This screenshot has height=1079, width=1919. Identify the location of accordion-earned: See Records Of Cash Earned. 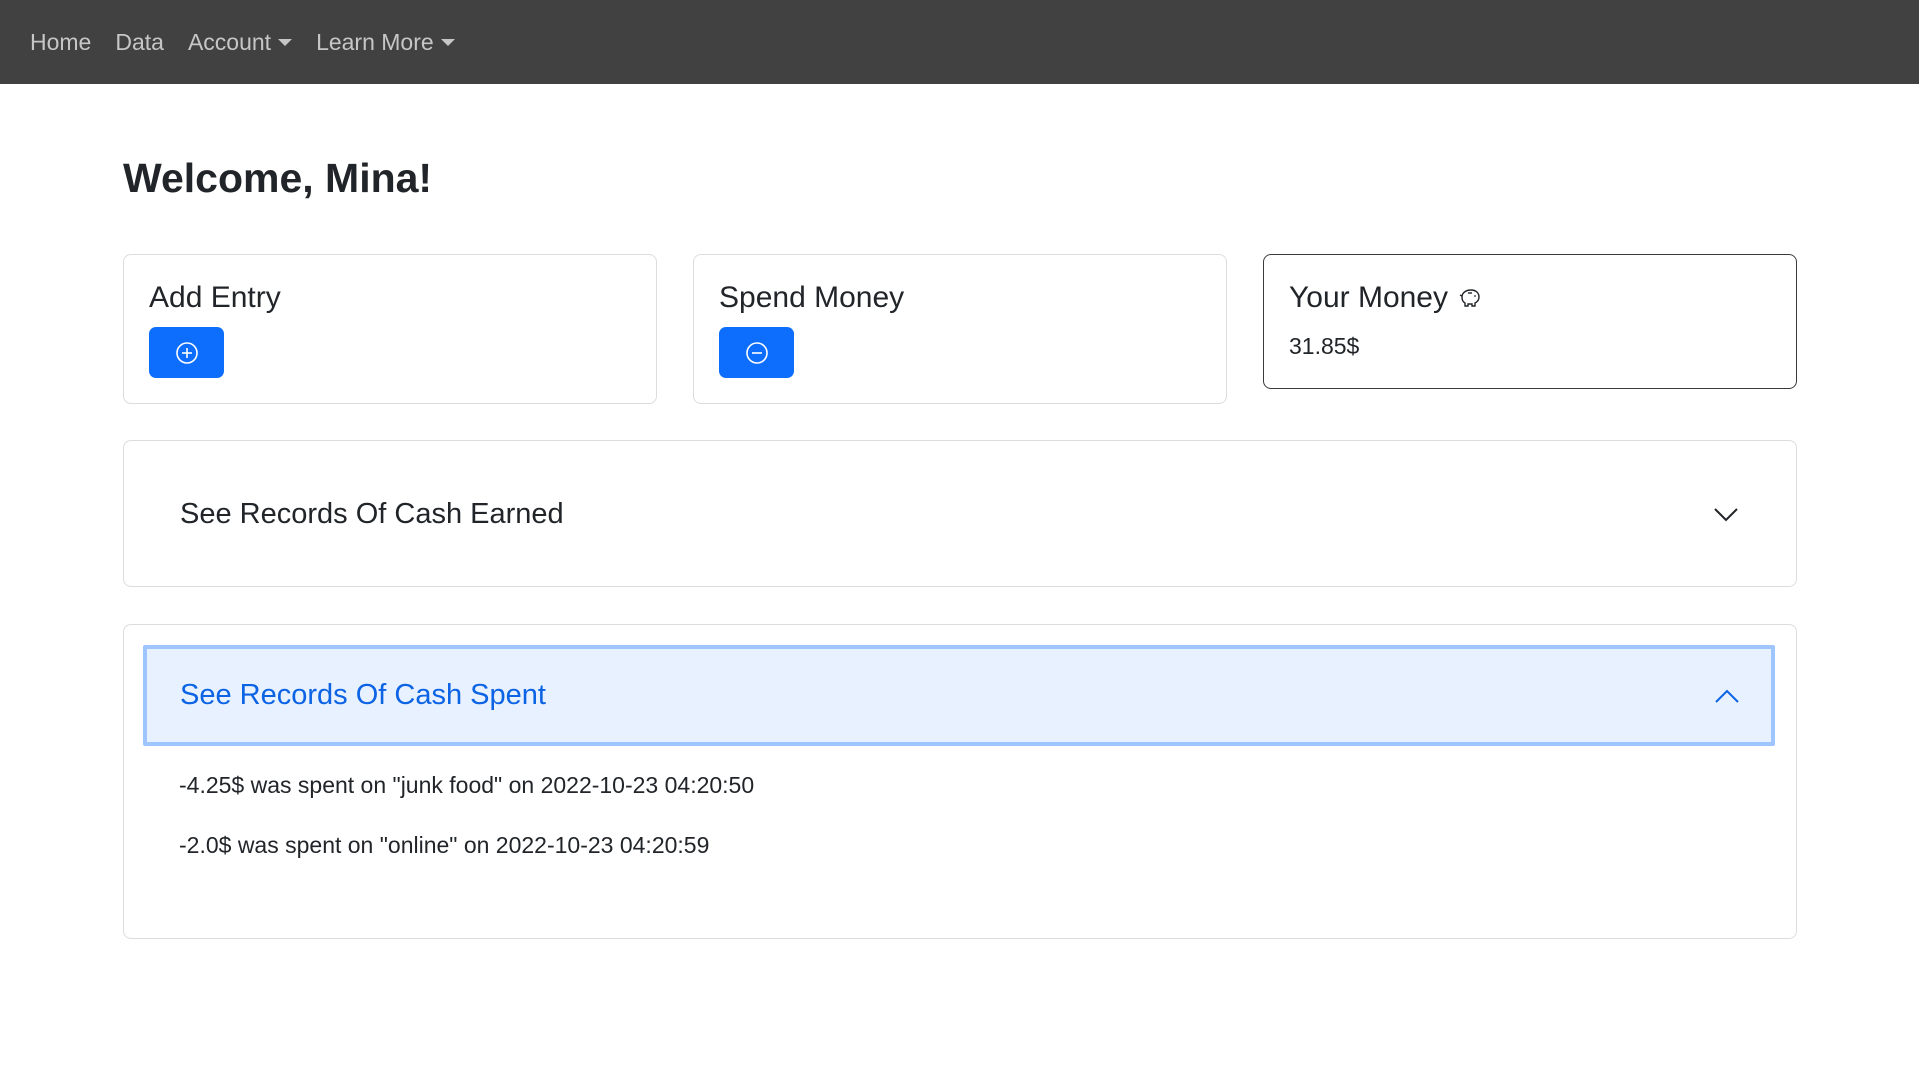
(960, 513).